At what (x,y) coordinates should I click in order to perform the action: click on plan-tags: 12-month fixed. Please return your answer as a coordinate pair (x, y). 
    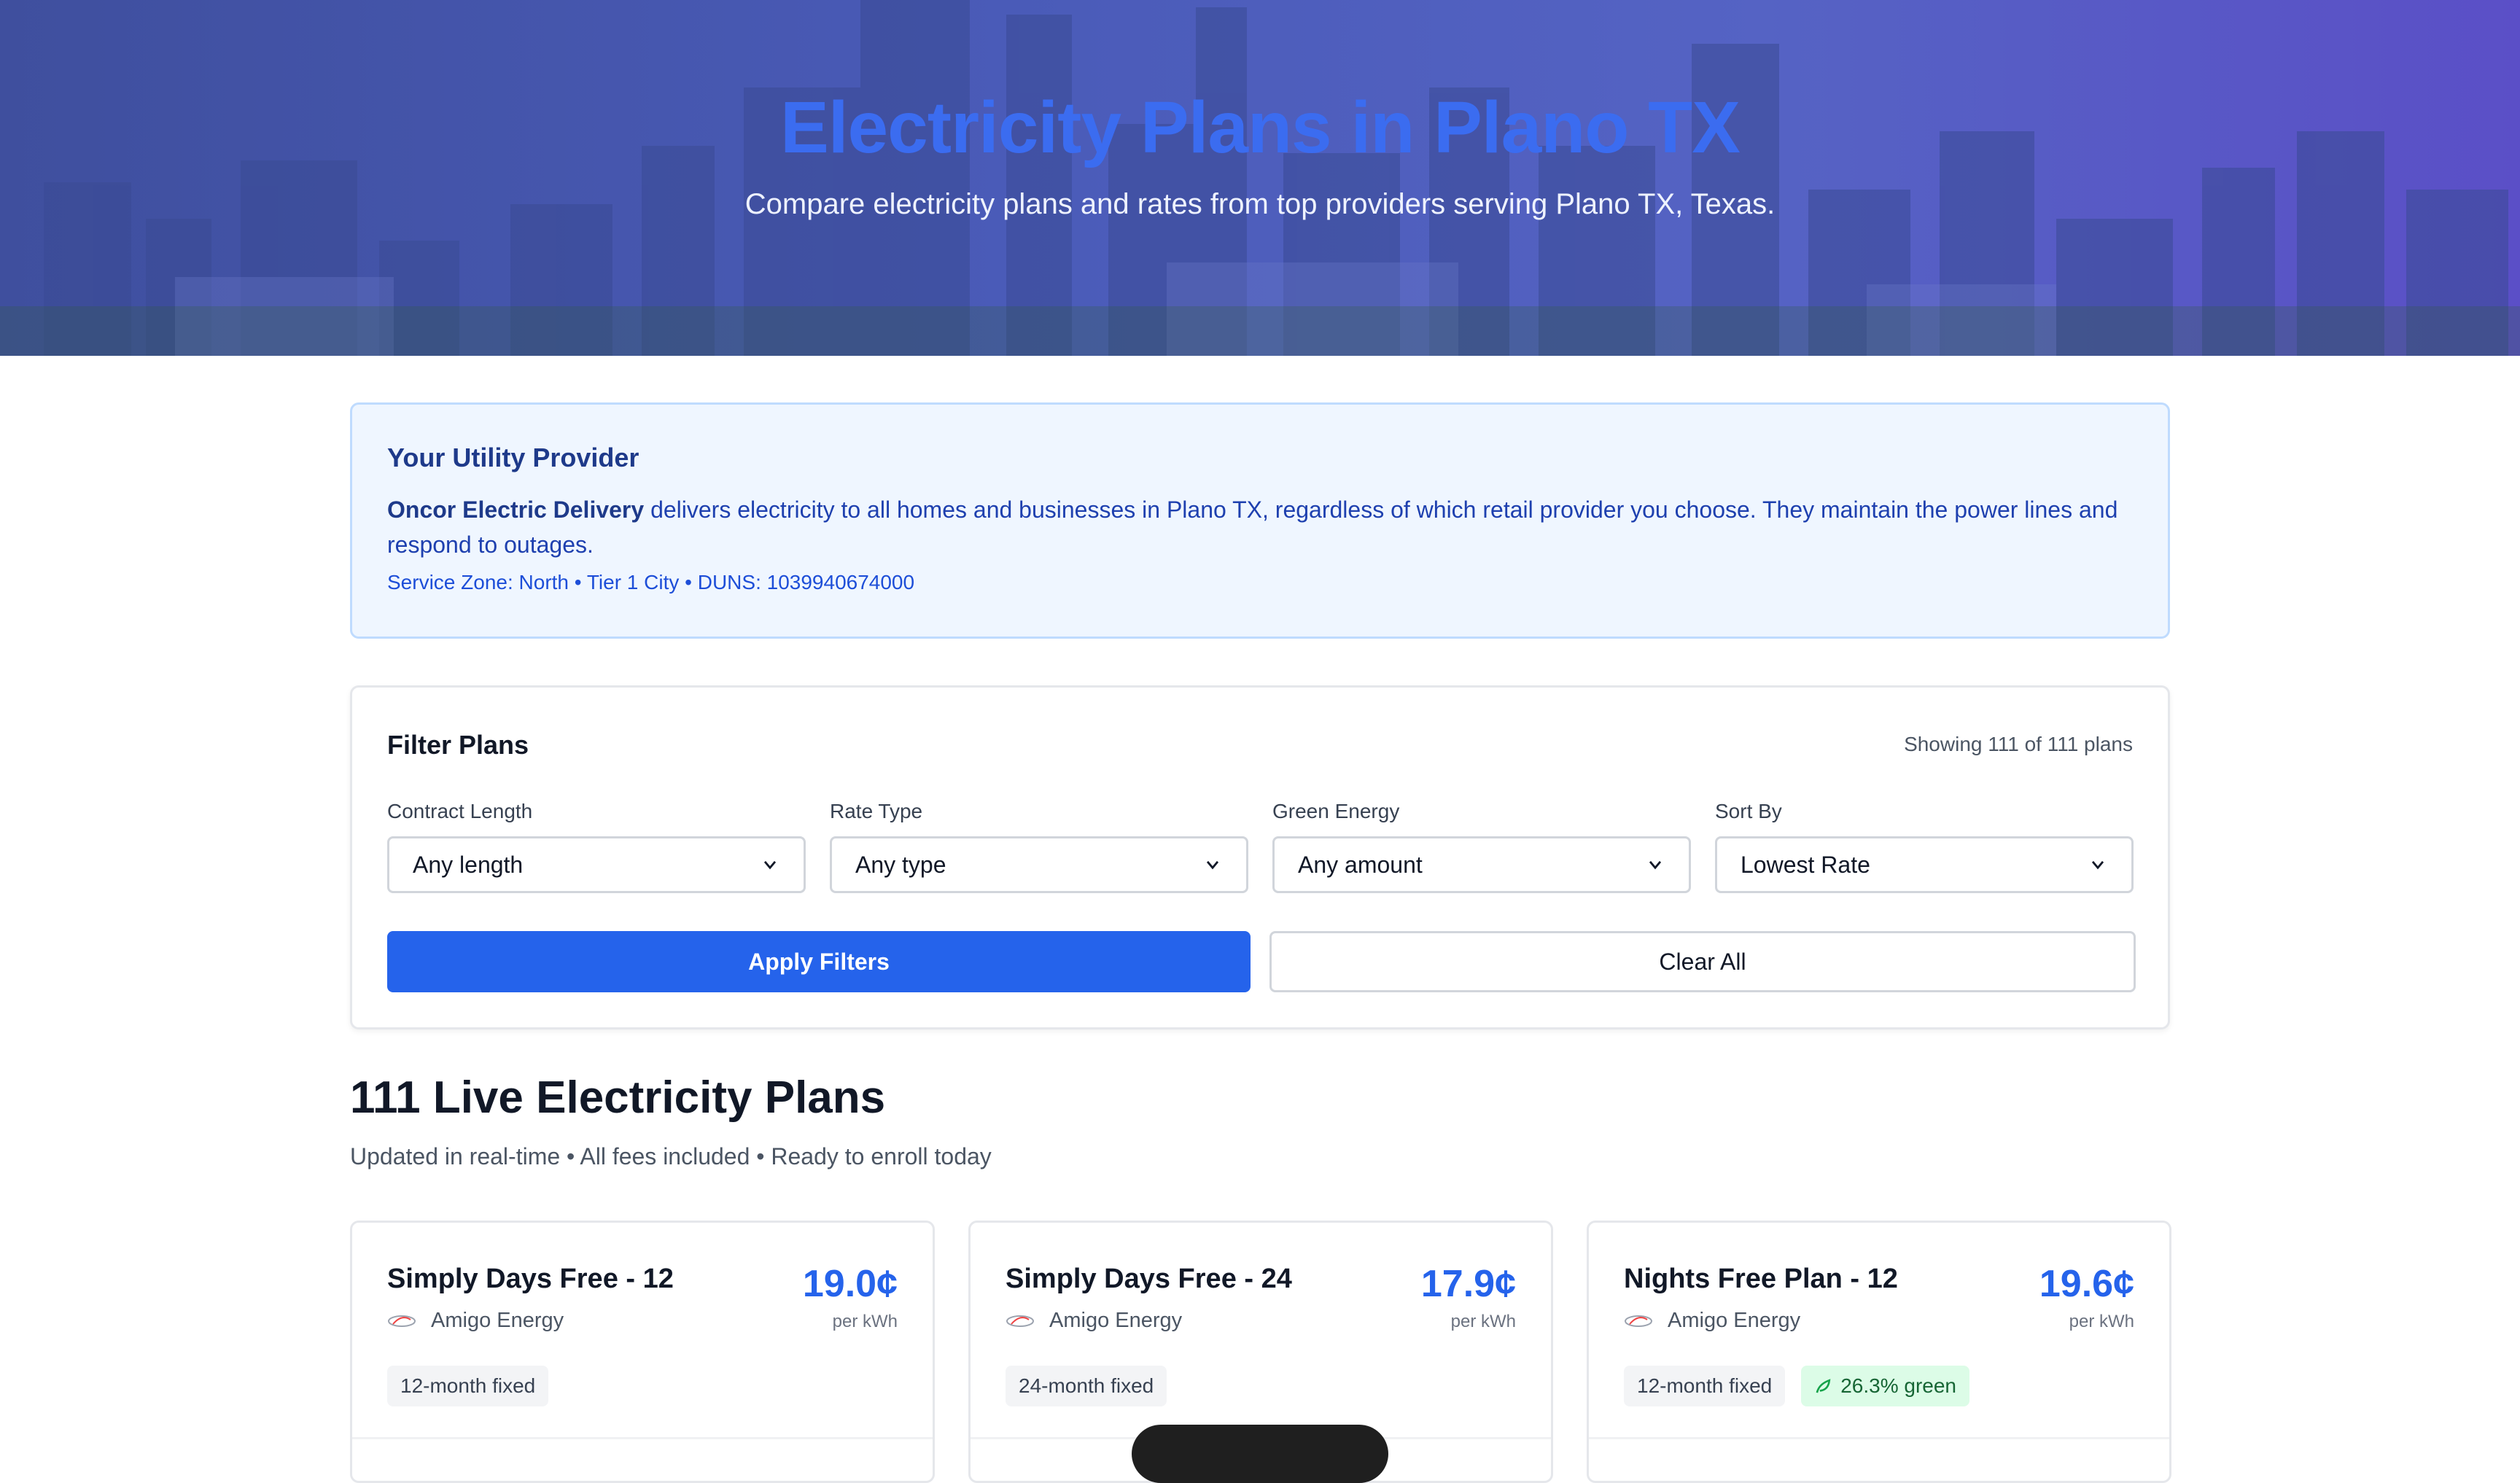
    Looking at the image, I should click on (468, 1386).